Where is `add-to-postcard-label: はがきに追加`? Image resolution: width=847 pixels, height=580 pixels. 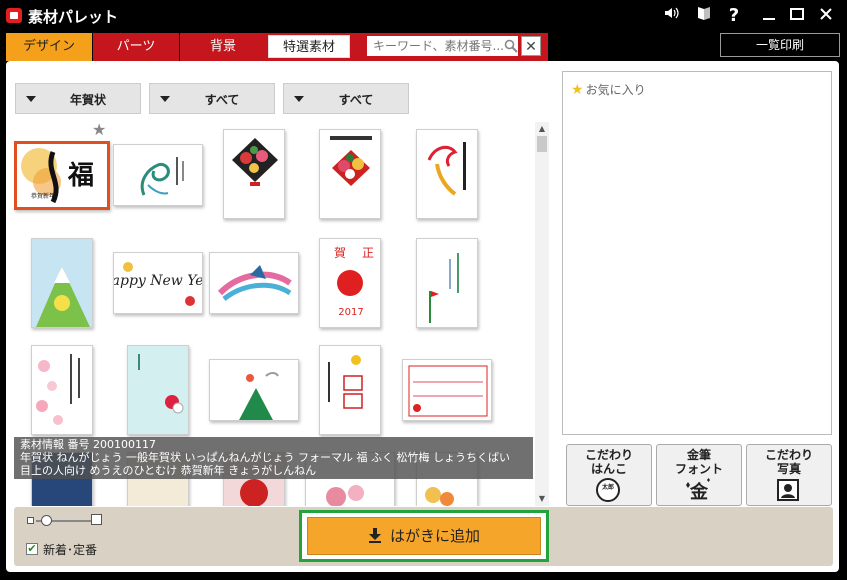
add-to-postcard-label: はがきに追加 is located at coordinates (434, 536).